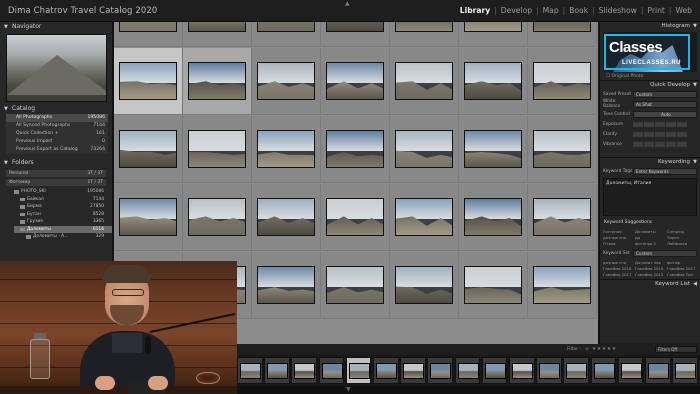 The width and height of the screenshot is (700, 394). Describe the element at coordinates (618, 262) in the screenshot. I see `keyword-set-item: дачные сна` at that location.